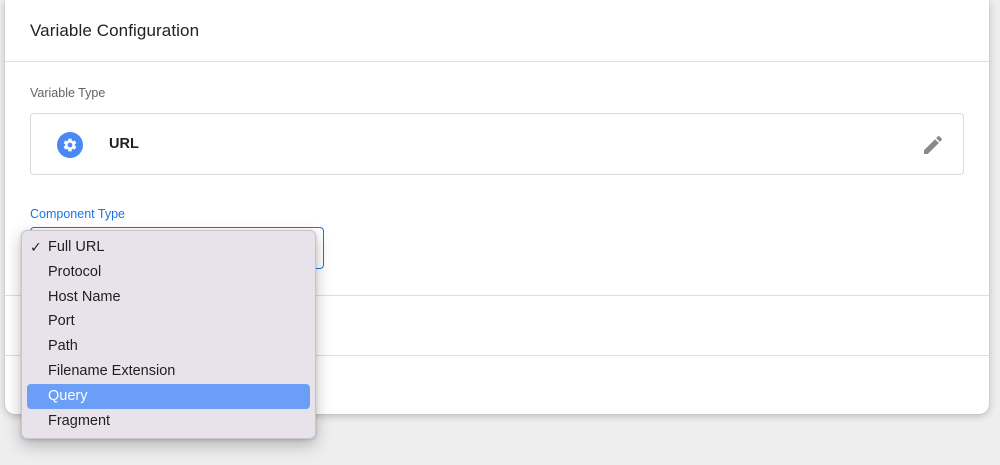 This screenshot has width=1000, height=465. Describe the element at coordinates (70, 145) in the screenshot. I see `gear-icon` at that location.